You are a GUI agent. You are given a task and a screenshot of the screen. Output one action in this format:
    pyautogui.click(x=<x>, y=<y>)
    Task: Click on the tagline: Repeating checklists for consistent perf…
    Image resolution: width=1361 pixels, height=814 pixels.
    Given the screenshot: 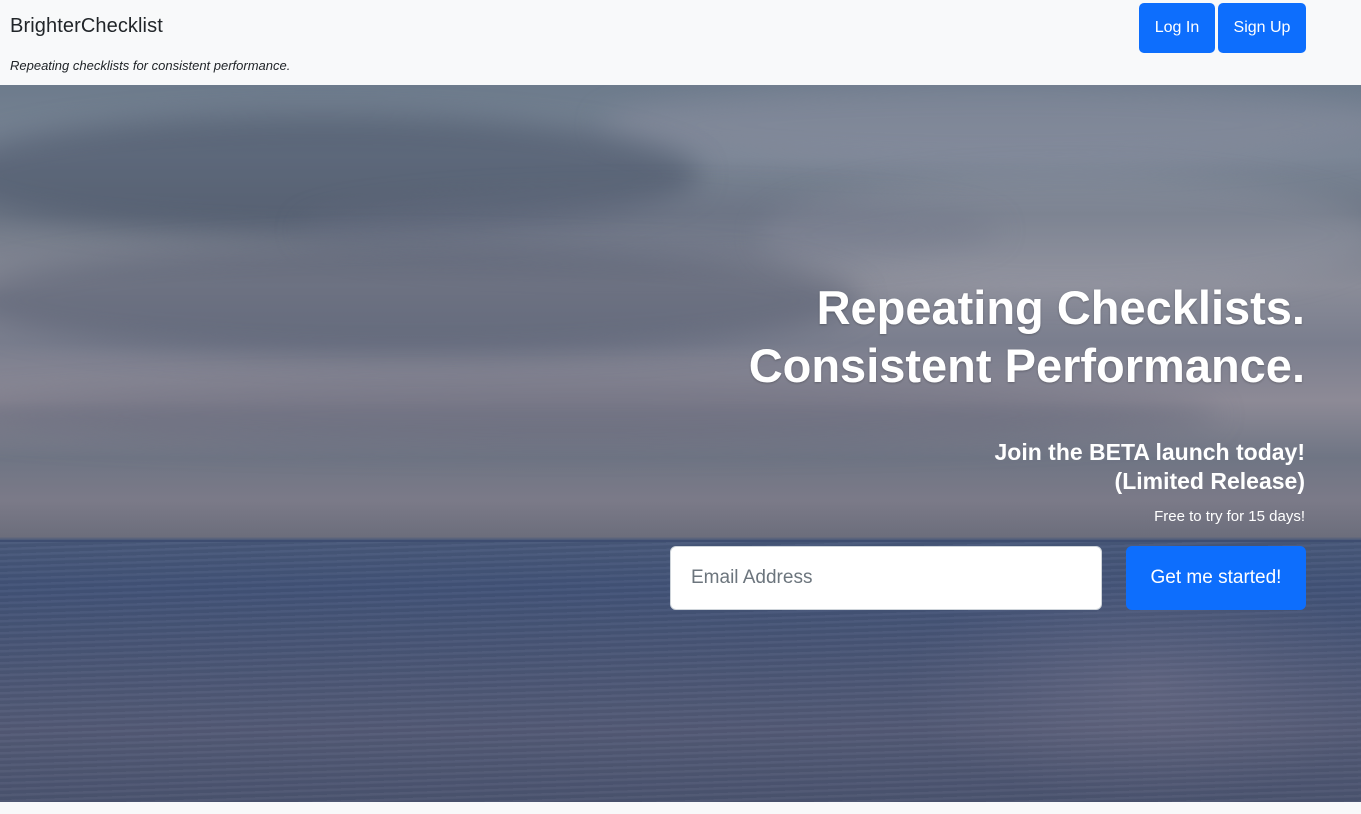 What is the action you would take?
    pyautogui.click(x=150, y=65)
    